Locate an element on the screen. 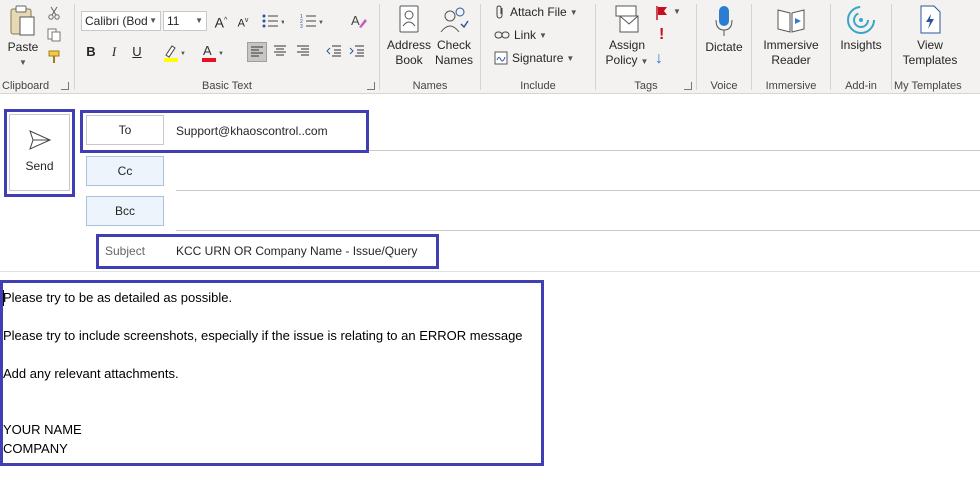 Image resolution: width=980 pixels, height=494 pixels. immersive-group-label: Immersive is located at coordinates (791, 86).